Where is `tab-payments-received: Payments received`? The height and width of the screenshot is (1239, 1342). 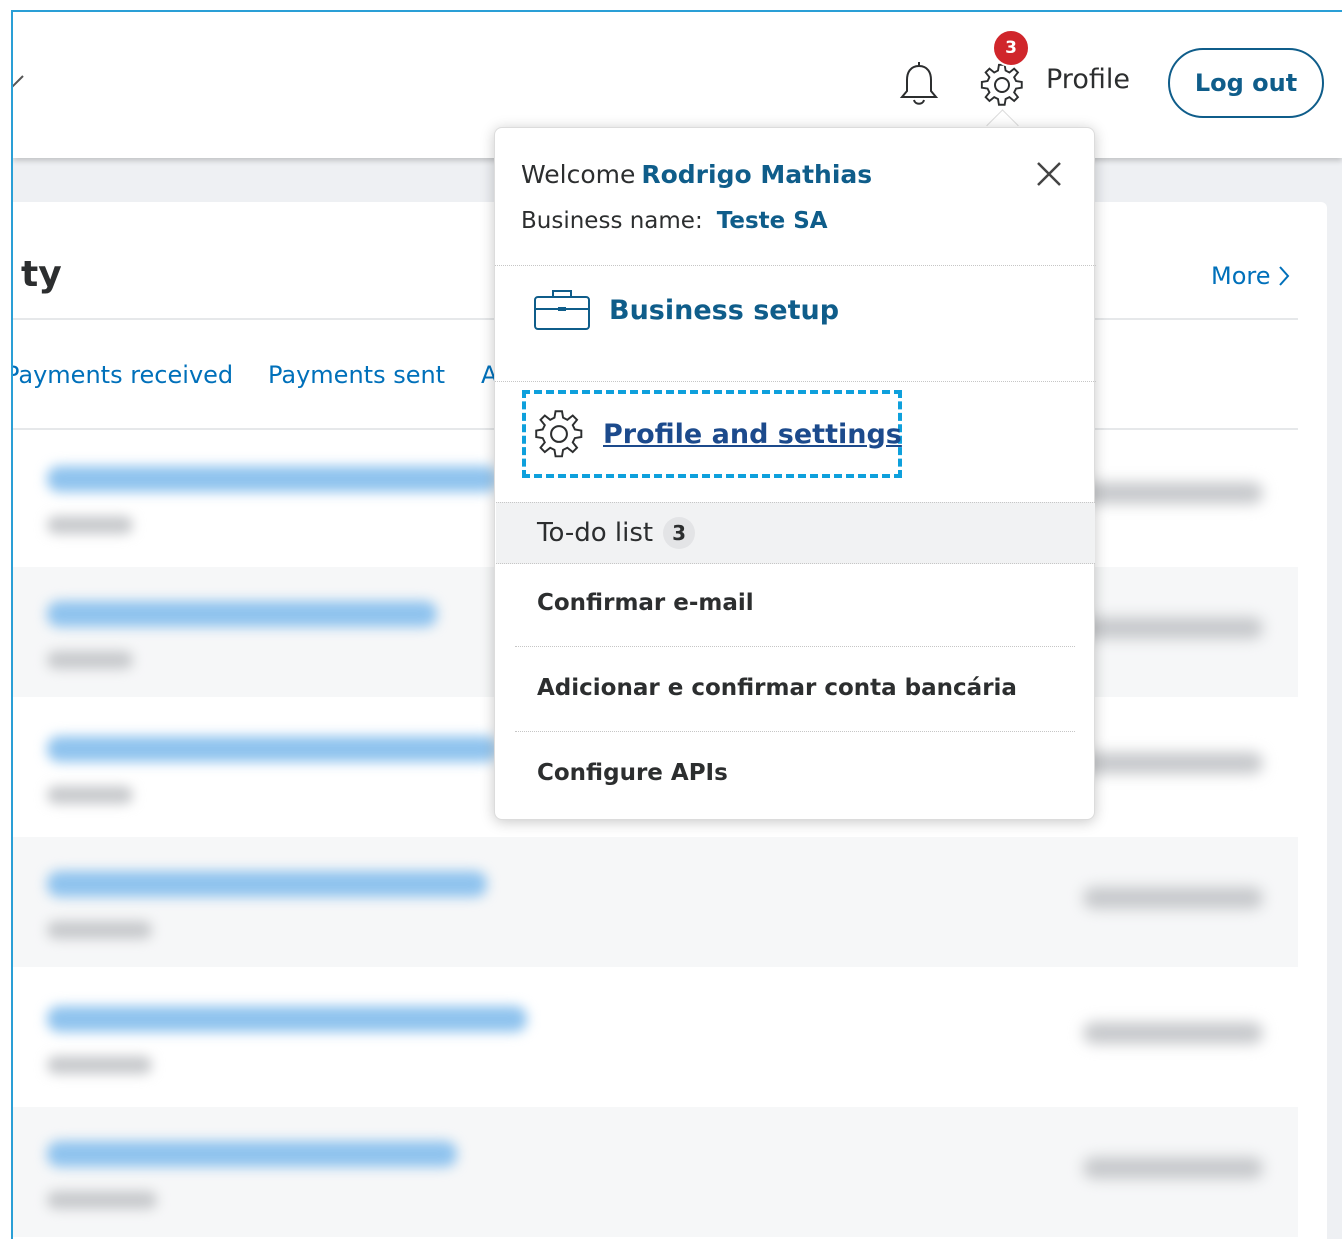 tab-payments-received: Payments received is located at coordinates (123, 375).